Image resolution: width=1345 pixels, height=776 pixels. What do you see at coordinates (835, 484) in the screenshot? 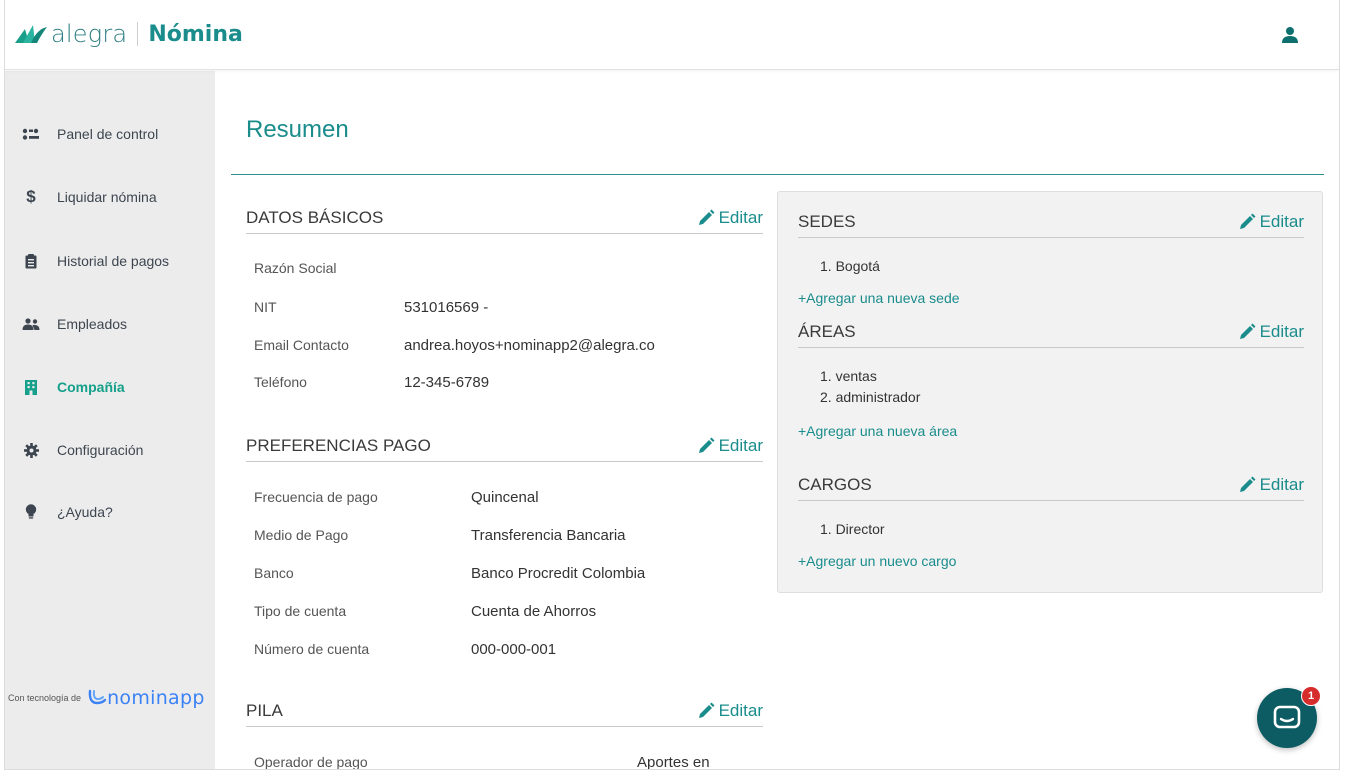
I see `section-title: CARGOS` at bounding box center [835, 484].